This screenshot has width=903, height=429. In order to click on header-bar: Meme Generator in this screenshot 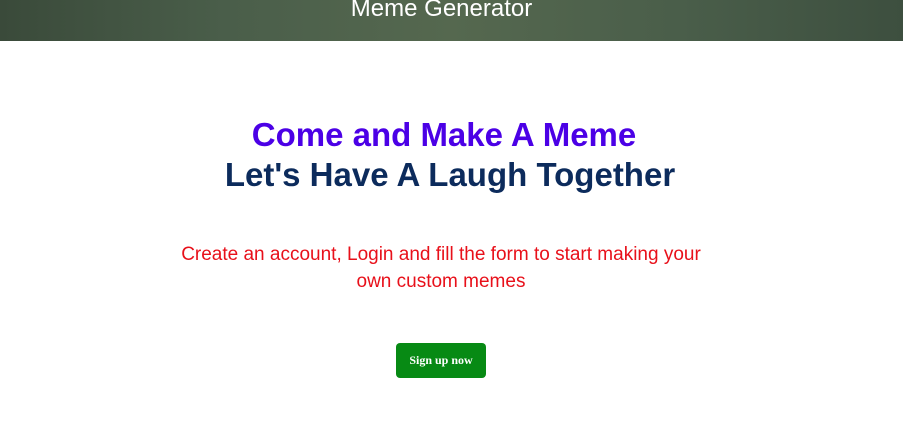, I will do `click(451, 20)`.